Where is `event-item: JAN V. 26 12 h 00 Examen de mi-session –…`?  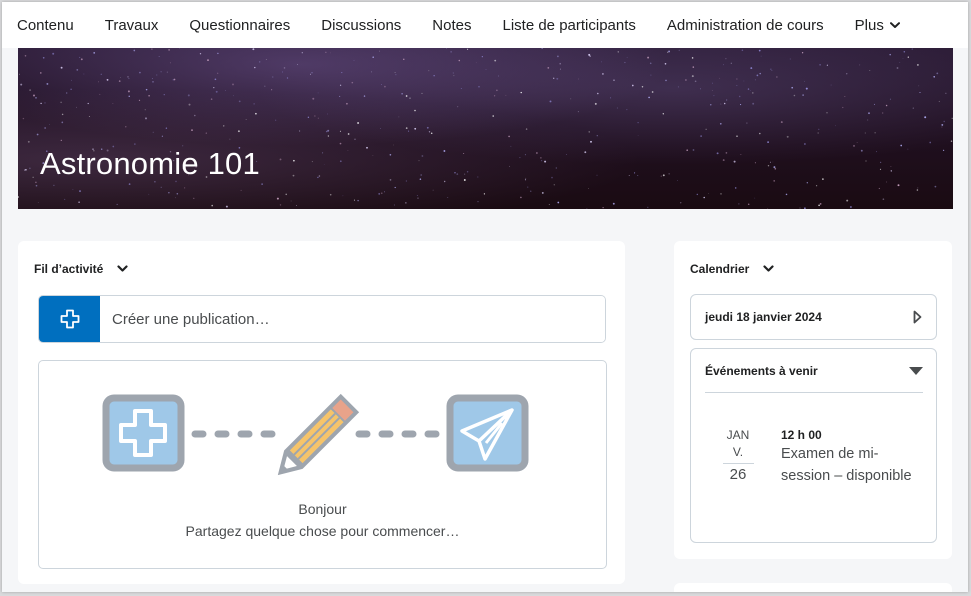 event-item: JAN V. 26 12 h 00 Examen de mi-session –… is located at coordinates (816, 462).